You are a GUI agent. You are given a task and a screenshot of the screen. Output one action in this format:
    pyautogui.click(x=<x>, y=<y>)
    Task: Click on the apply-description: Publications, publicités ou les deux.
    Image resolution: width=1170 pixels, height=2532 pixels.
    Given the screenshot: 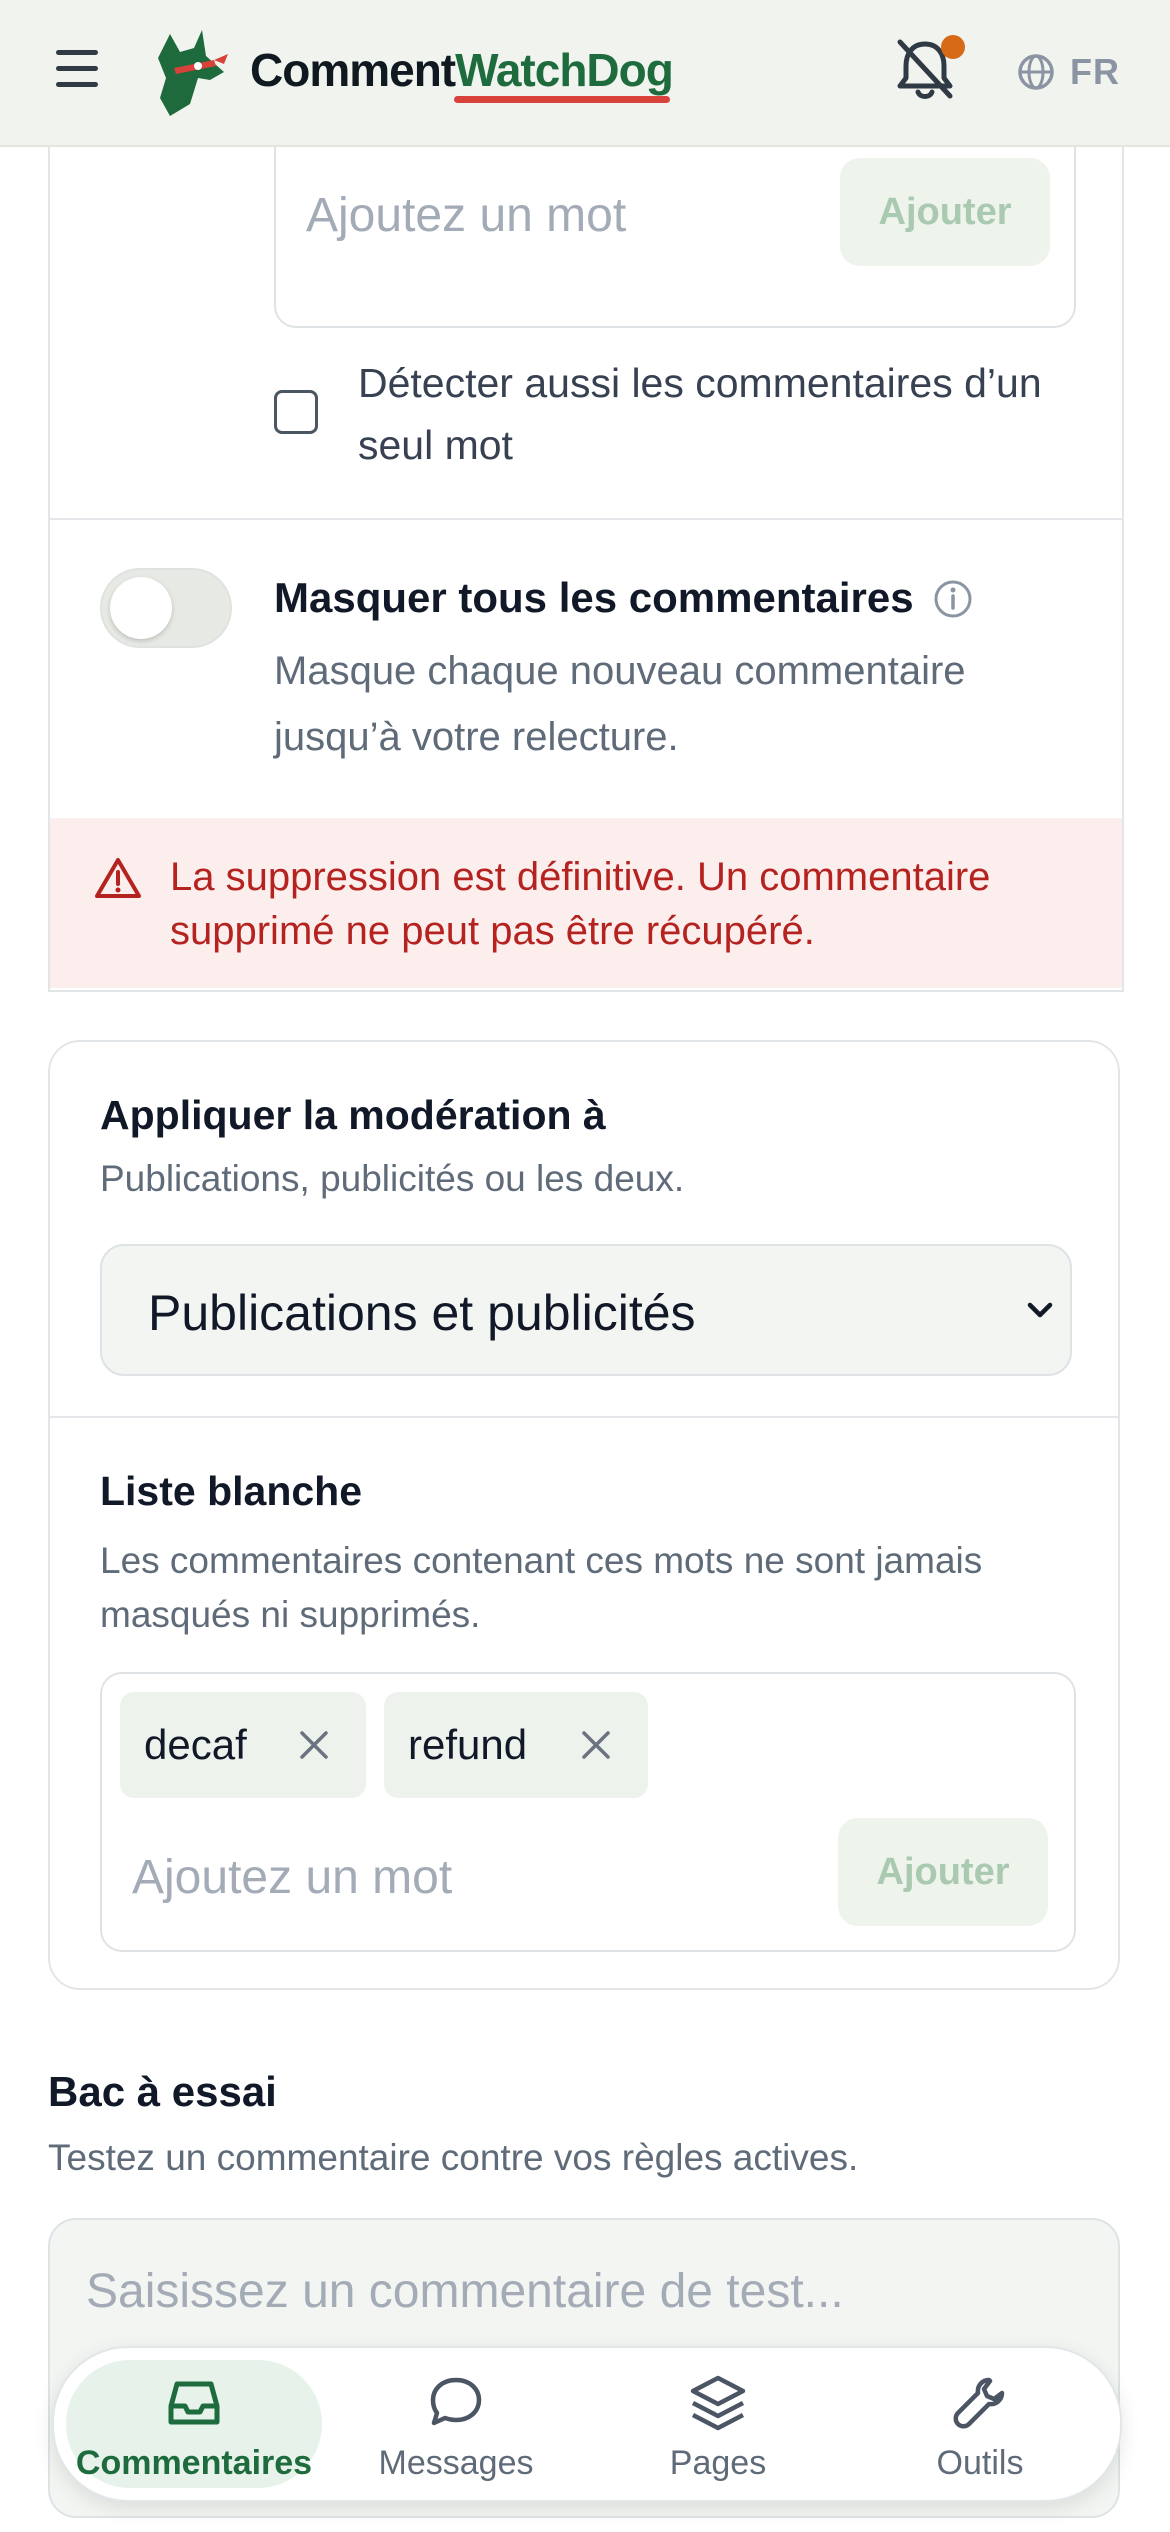 What is the action you would take?
    pyautogui.click(x=392, y=1178)
    